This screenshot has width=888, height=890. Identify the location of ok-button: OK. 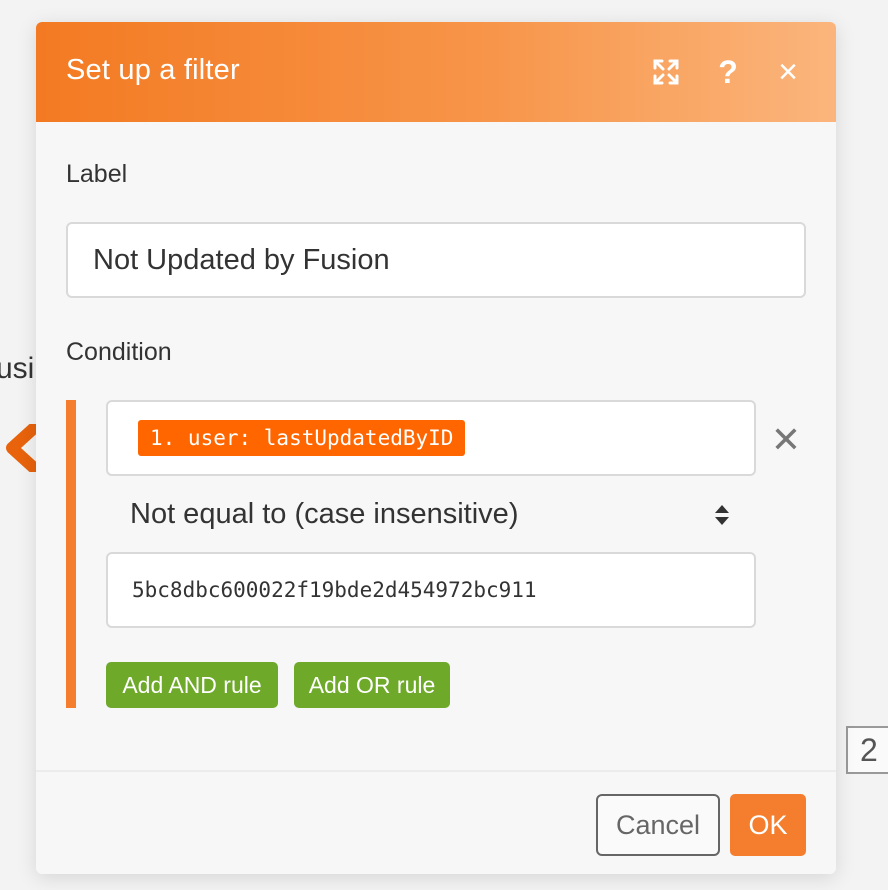
(768, 825).